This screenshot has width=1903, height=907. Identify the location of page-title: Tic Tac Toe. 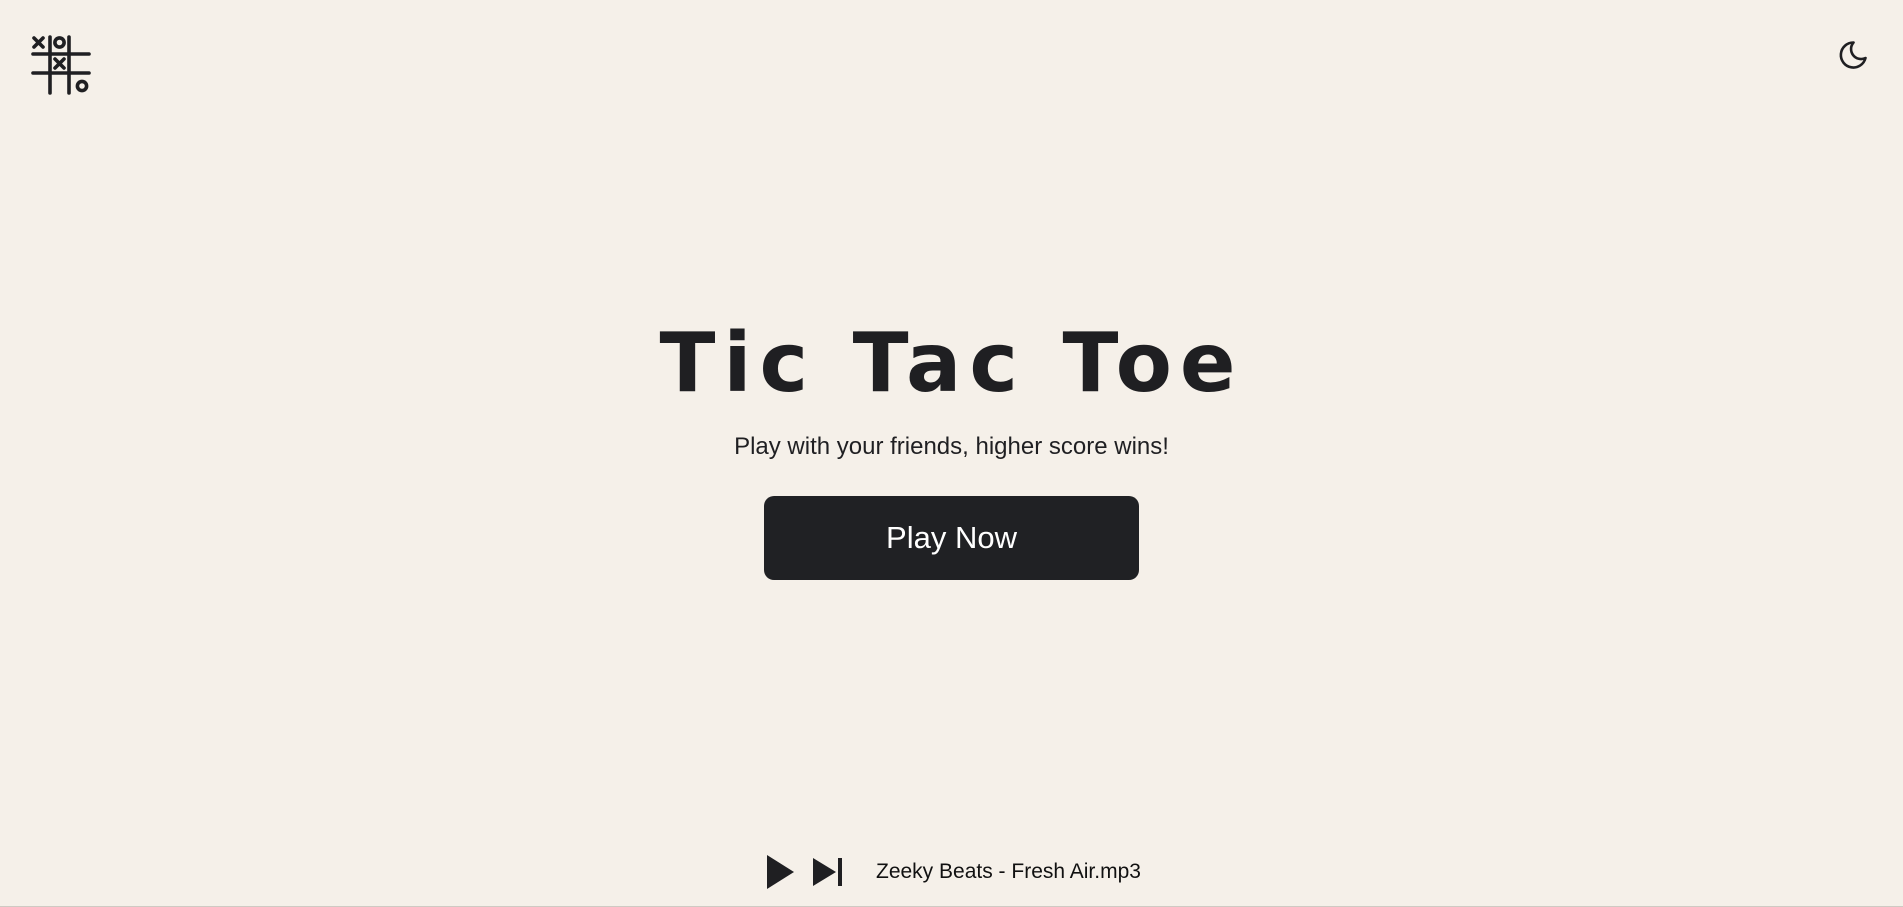
(951, 363).